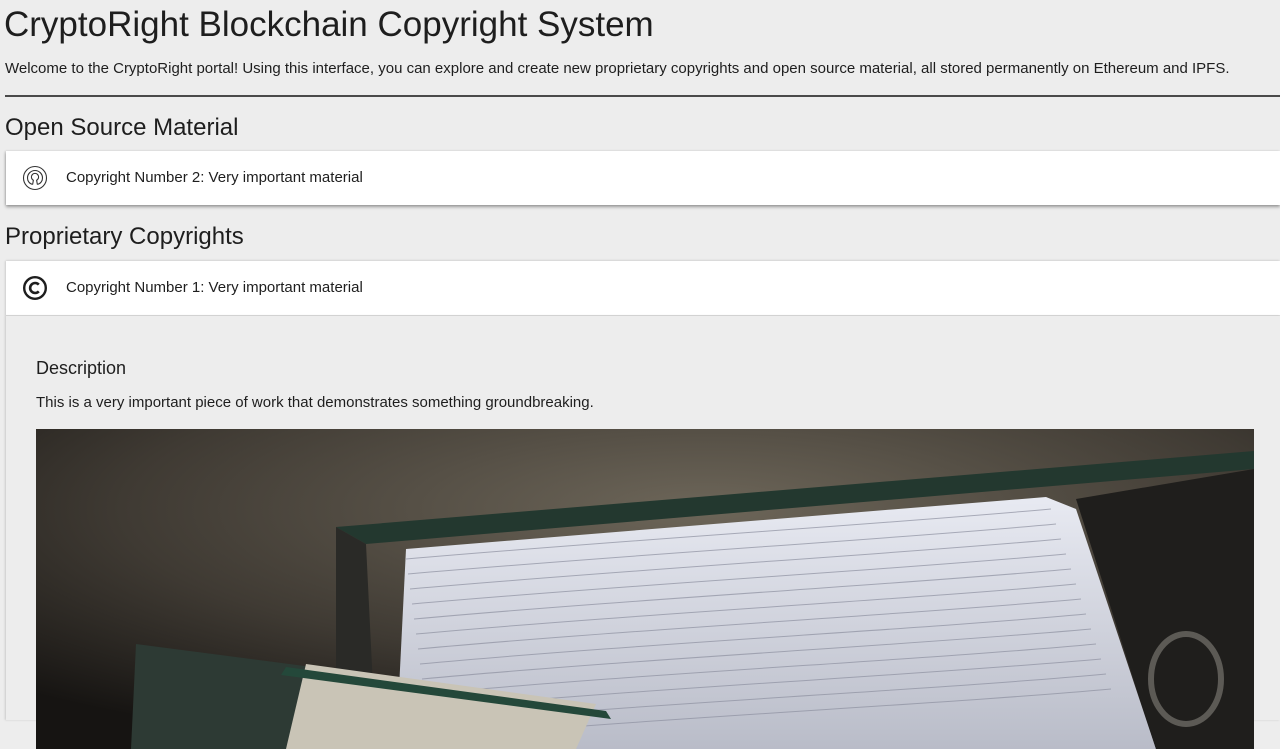 Image resolution: width=1280 pixels, height=749 pixels. I want to click on header-divider, so click(642, 96).